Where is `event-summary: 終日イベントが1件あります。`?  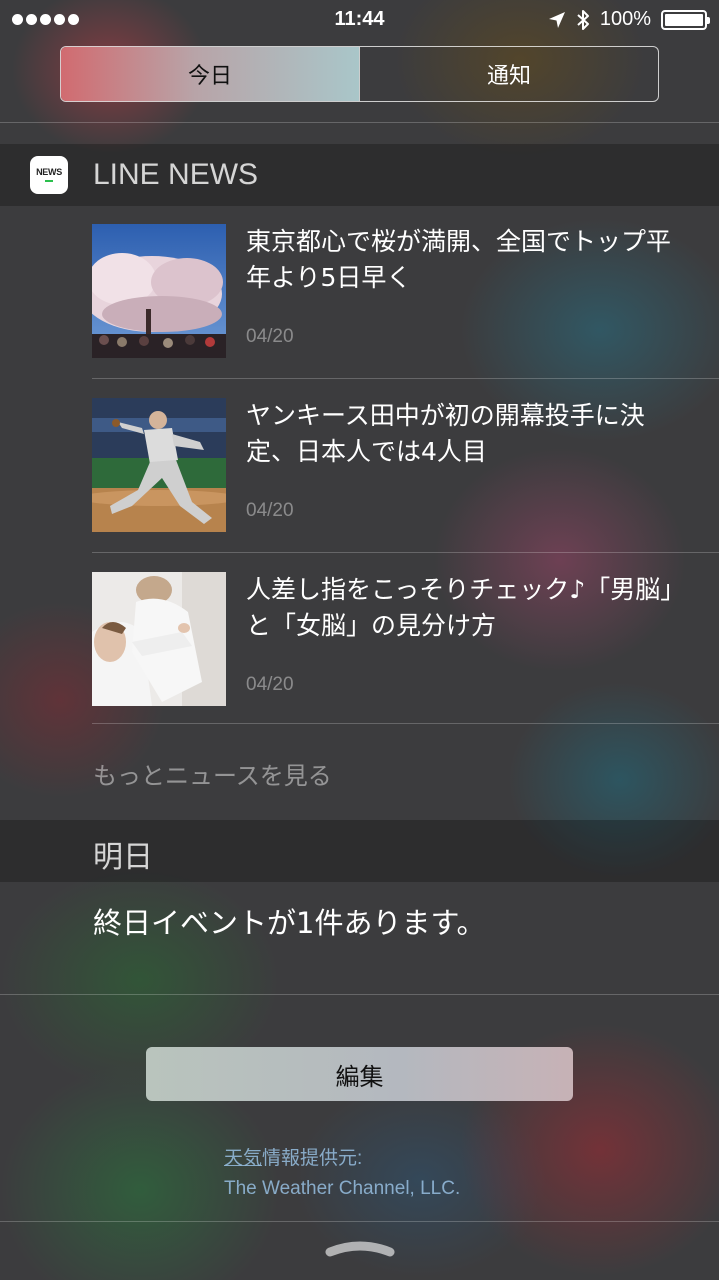 event-summary: 終日イベントが1件あります。 is located at coordinates (289, 921).